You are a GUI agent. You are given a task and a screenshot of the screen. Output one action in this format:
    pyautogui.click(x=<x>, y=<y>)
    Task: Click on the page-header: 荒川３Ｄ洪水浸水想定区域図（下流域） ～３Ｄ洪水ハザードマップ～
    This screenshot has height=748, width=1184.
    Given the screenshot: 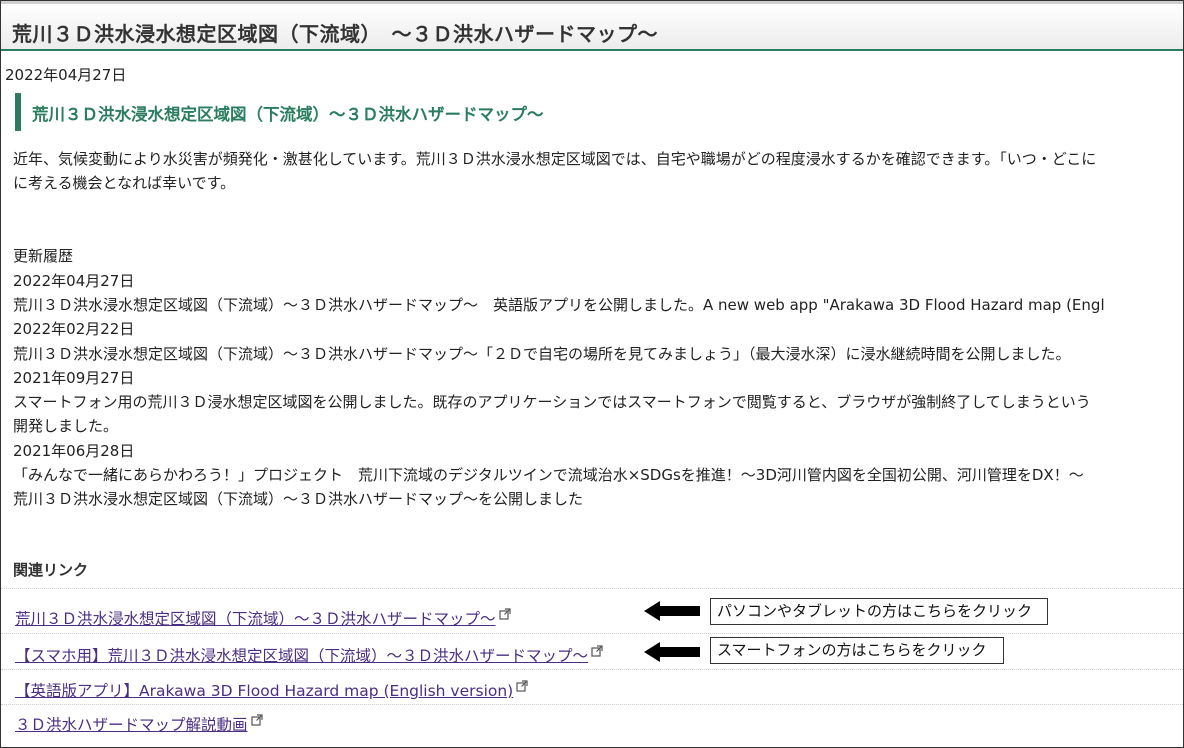 What is the action you would take?
    pyautogui.click(x=592, y=26)
    